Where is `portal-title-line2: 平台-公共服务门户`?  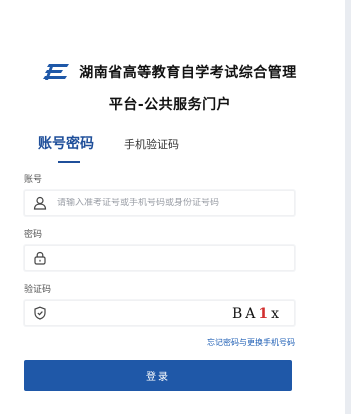
portal-title-line2: 平台-公共服务门户 is located at coordinates (170, 105).